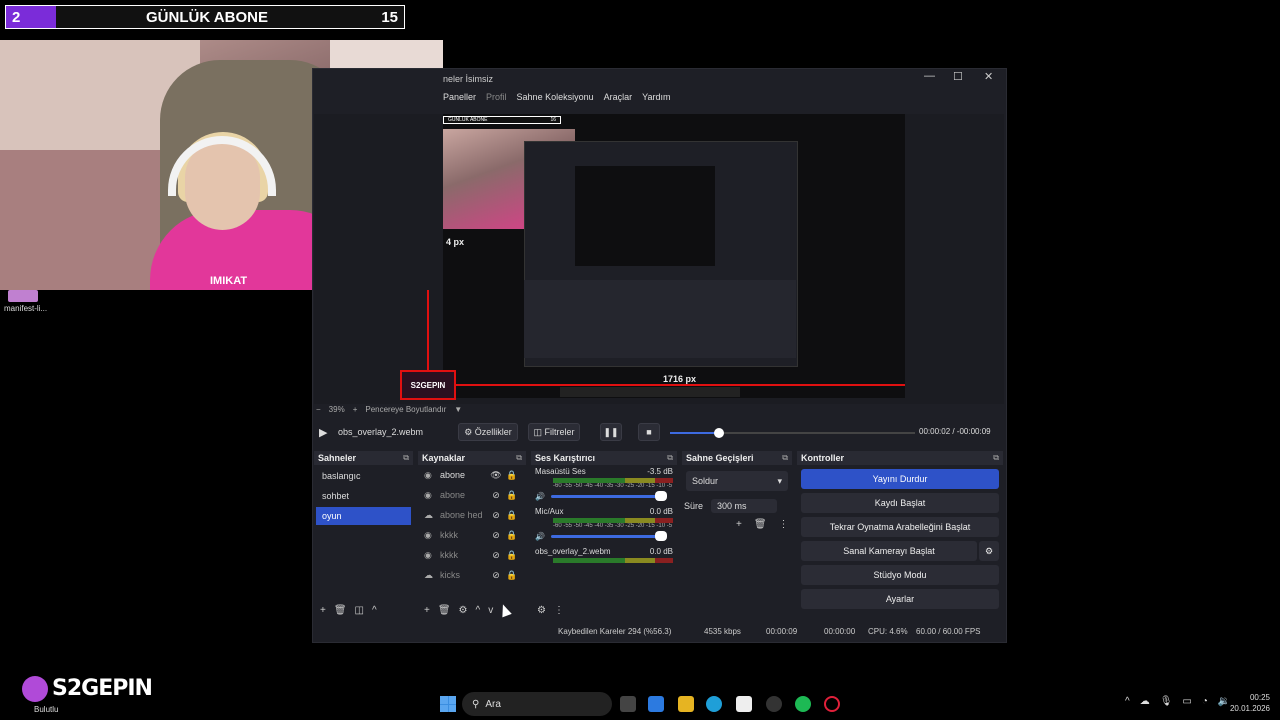 This screenshot has height=720, width=1280. What do you see at coordinates (573, 551) in the screenshot?
I see `channel-name: obs_overlay_2.webm` at bounding box center [573, 551].